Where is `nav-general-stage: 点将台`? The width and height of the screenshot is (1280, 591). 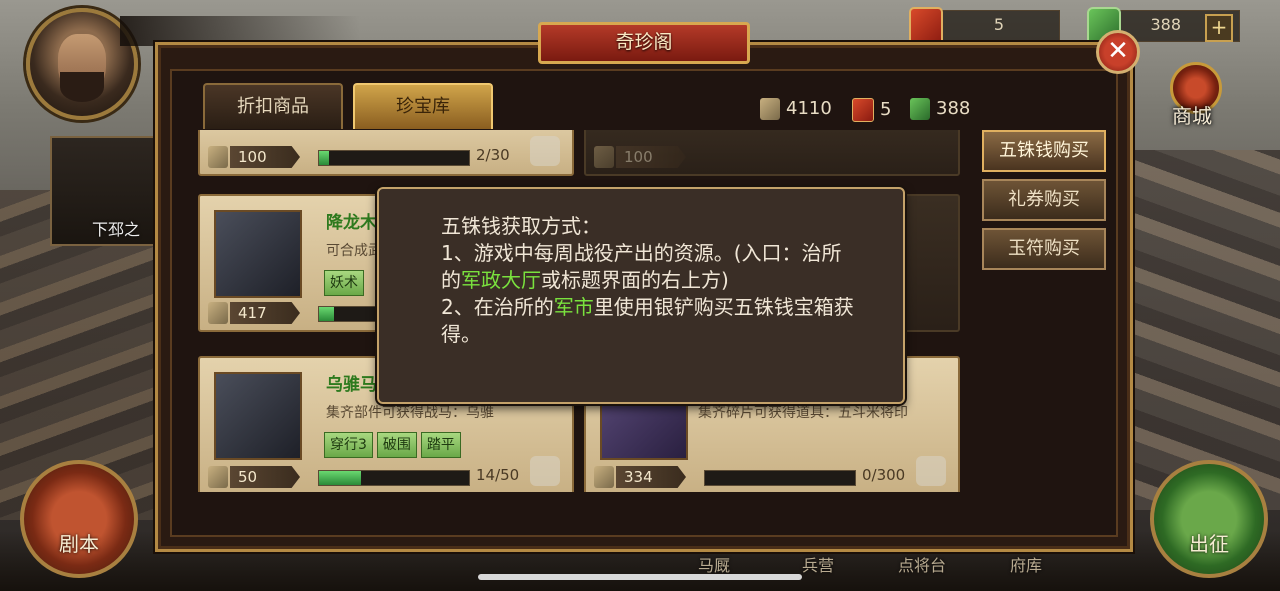
nav-general-stage: 点将台 is located at coordinates (922, 564).